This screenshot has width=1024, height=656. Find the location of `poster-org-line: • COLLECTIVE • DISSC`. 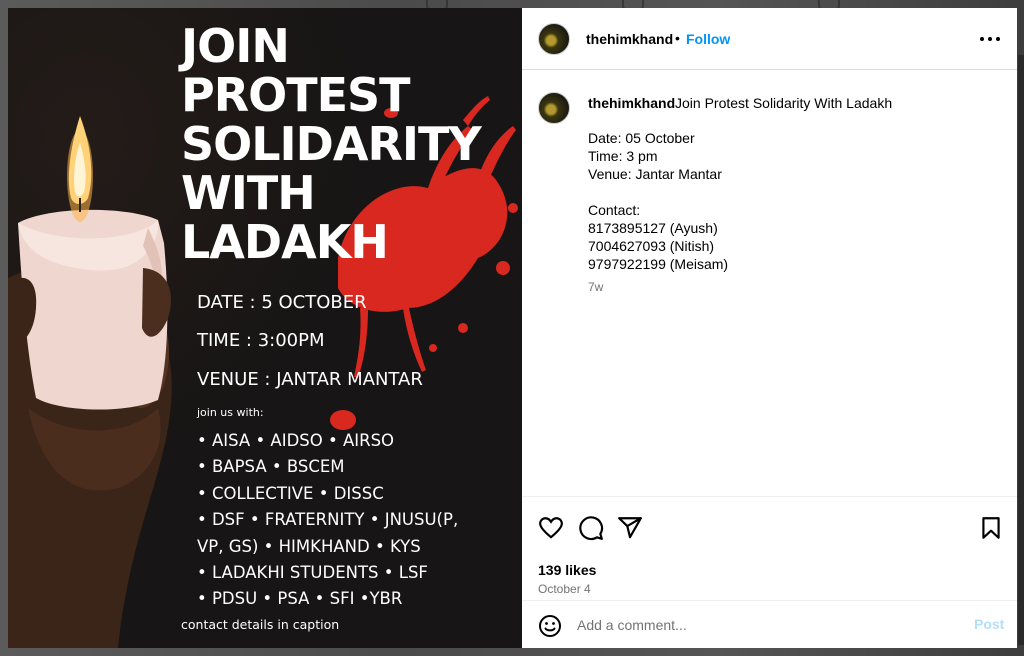

poster-org-line: • COLLECTIVE • DISSC is located at coordinates (290, 493).